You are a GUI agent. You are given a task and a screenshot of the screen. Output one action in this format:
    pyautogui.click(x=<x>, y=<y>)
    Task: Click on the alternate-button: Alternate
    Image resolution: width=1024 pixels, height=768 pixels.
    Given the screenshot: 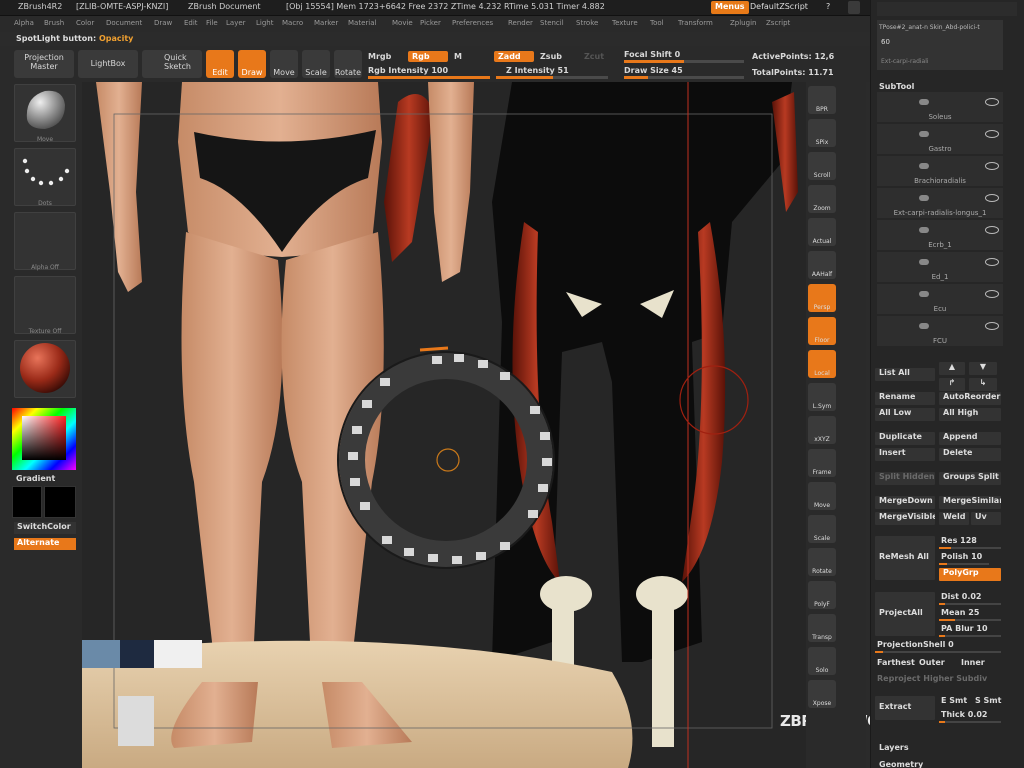 What is the action you would take?
    pyautogui.click(x=45, y=544)
    